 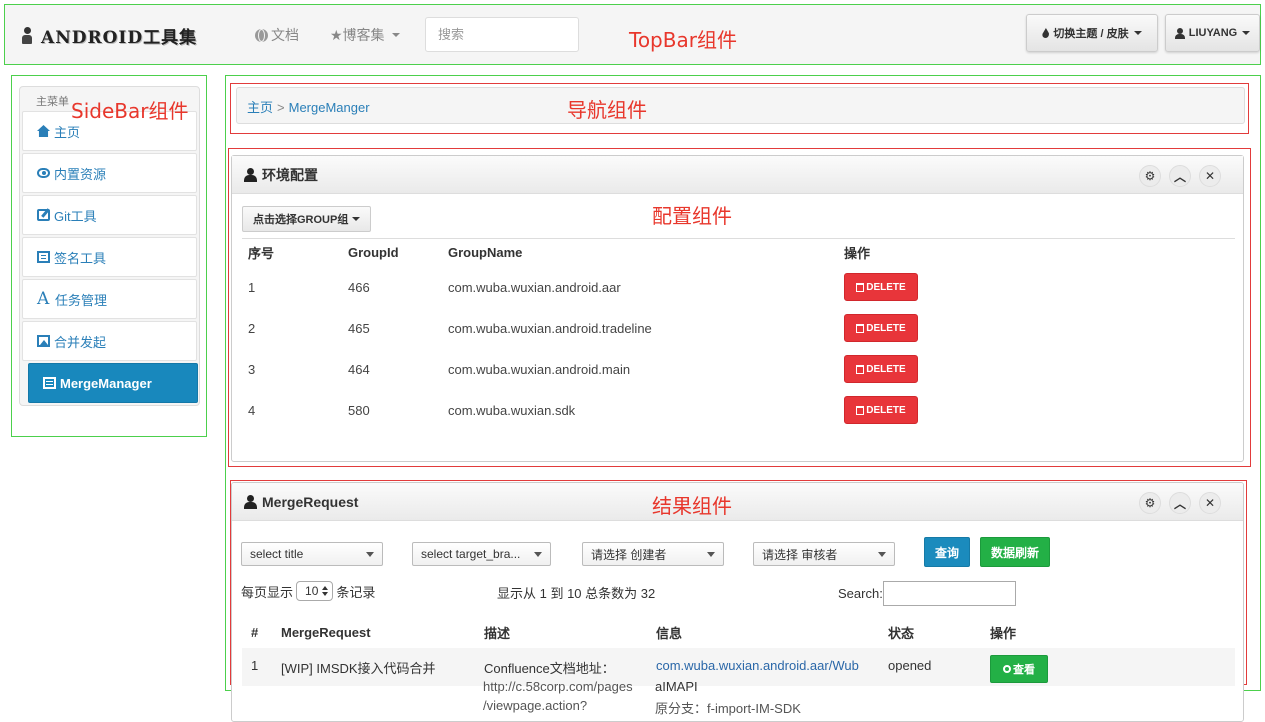 I want to click on picture-icon, so click(x=43, y=341).